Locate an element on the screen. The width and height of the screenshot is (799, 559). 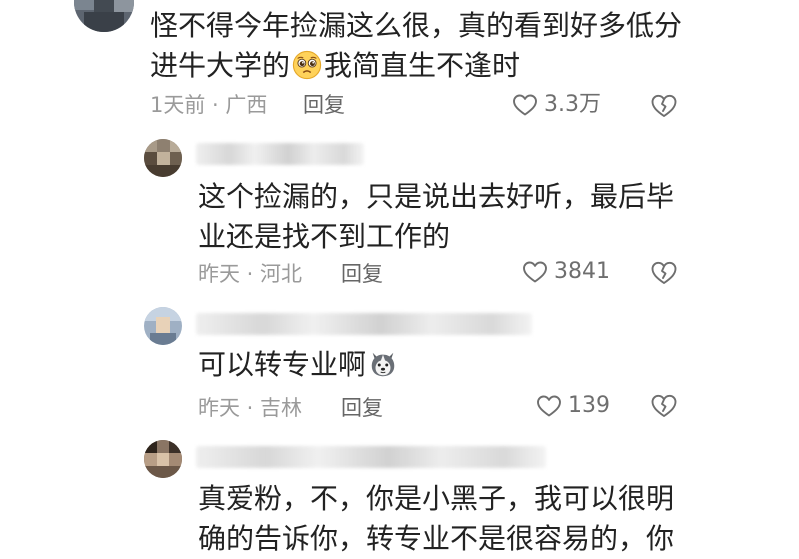
comment-text: 怪不得今年捡漏这么很，真的看到好多低分 进牛大学的 我简直生不逢时 is located at coordinates (416, 46).